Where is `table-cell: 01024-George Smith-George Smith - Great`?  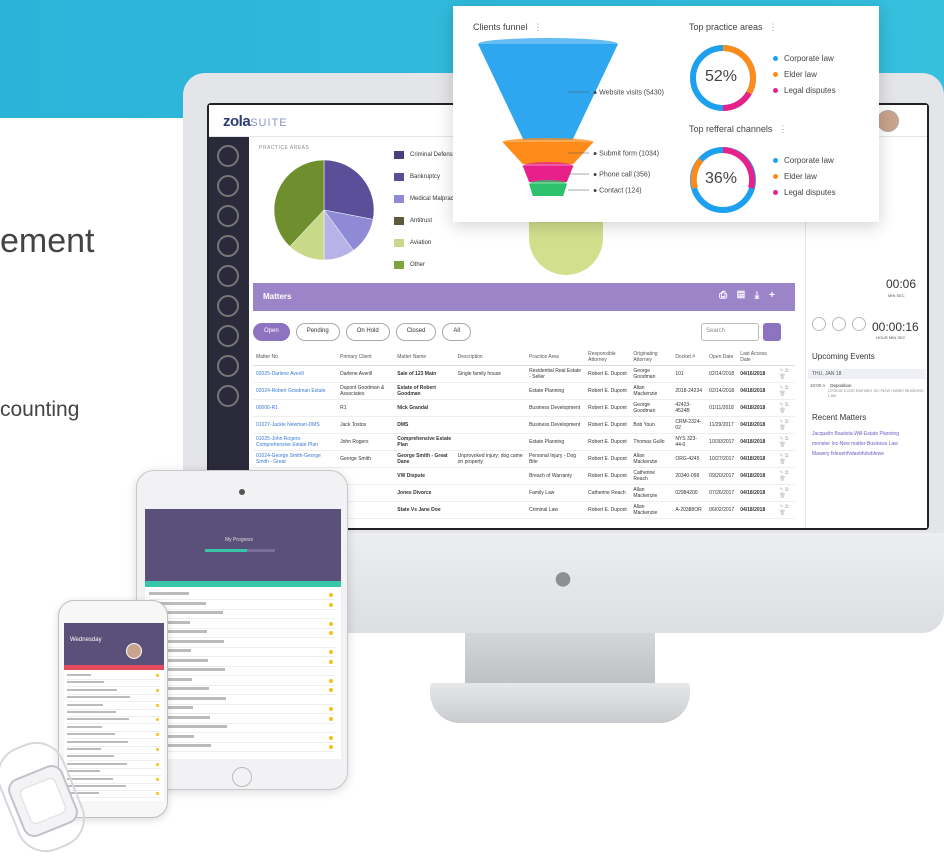 table-cell: 01024-George Smith-George Smith - Great is located at coordinates (295, 459).